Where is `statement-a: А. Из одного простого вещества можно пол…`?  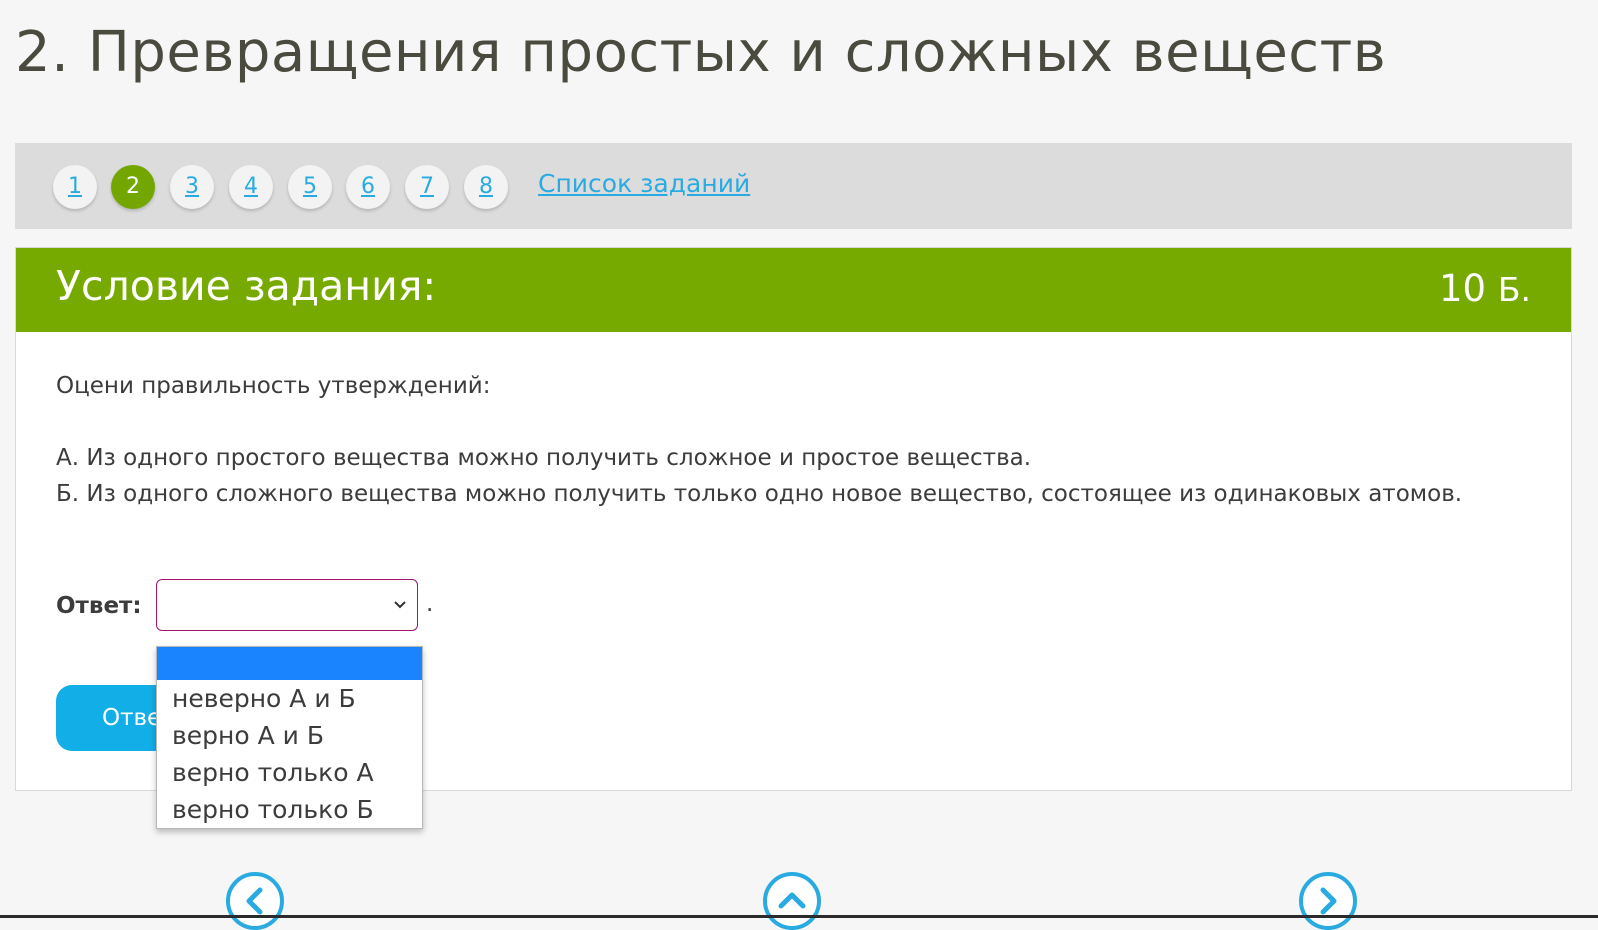
statement-a: А. Из одного простого вещества можно пол… is located at coordinates (544, 458).